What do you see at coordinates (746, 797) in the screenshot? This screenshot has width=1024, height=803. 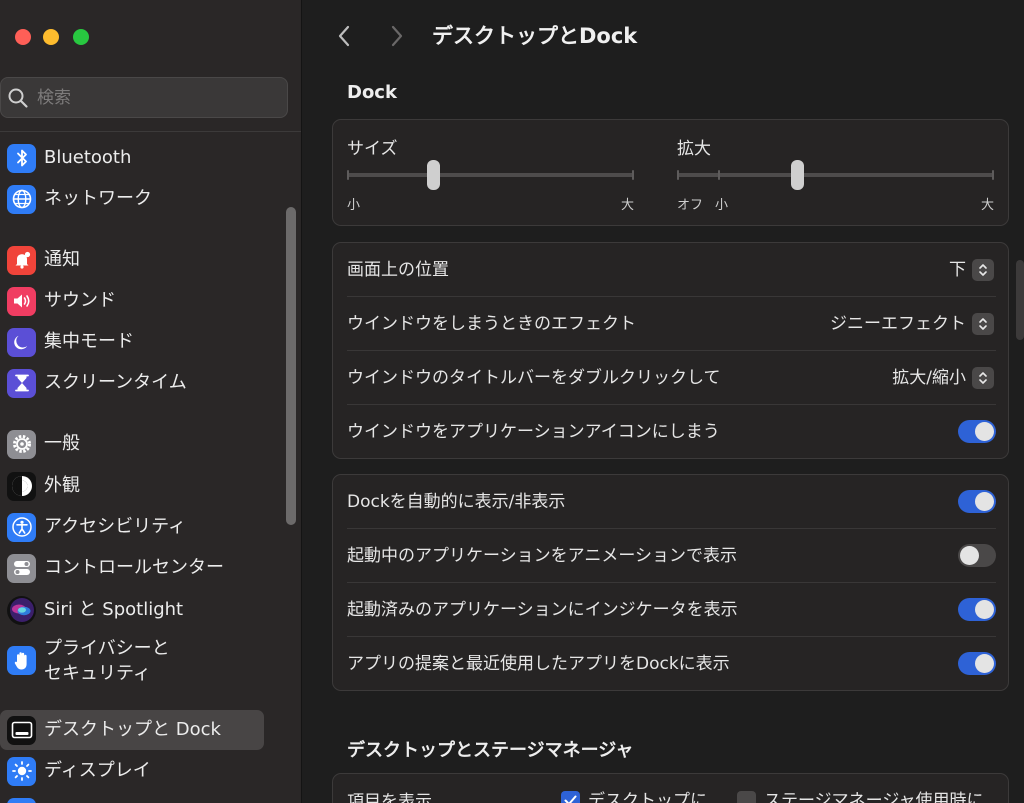 I see `show-in-stage-manager-checkbox` at bounding box center [746, 797].